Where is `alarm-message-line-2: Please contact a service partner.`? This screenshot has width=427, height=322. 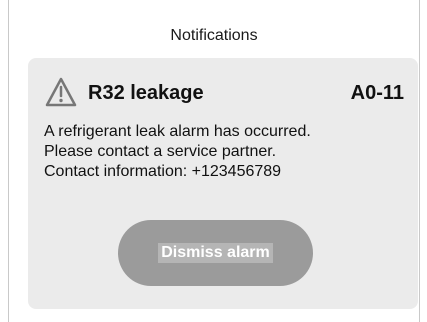
alarm-message-line-2: Please contact a service partner. is located at coordinates (160, 151).